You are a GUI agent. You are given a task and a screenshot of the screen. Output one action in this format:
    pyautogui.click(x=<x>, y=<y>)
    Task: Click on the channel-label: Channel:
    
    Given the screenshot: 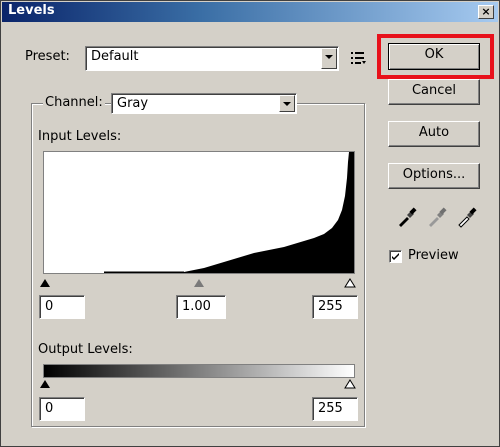 What is the action you would take?
    pyautogui.click(x=74, y=102)
    